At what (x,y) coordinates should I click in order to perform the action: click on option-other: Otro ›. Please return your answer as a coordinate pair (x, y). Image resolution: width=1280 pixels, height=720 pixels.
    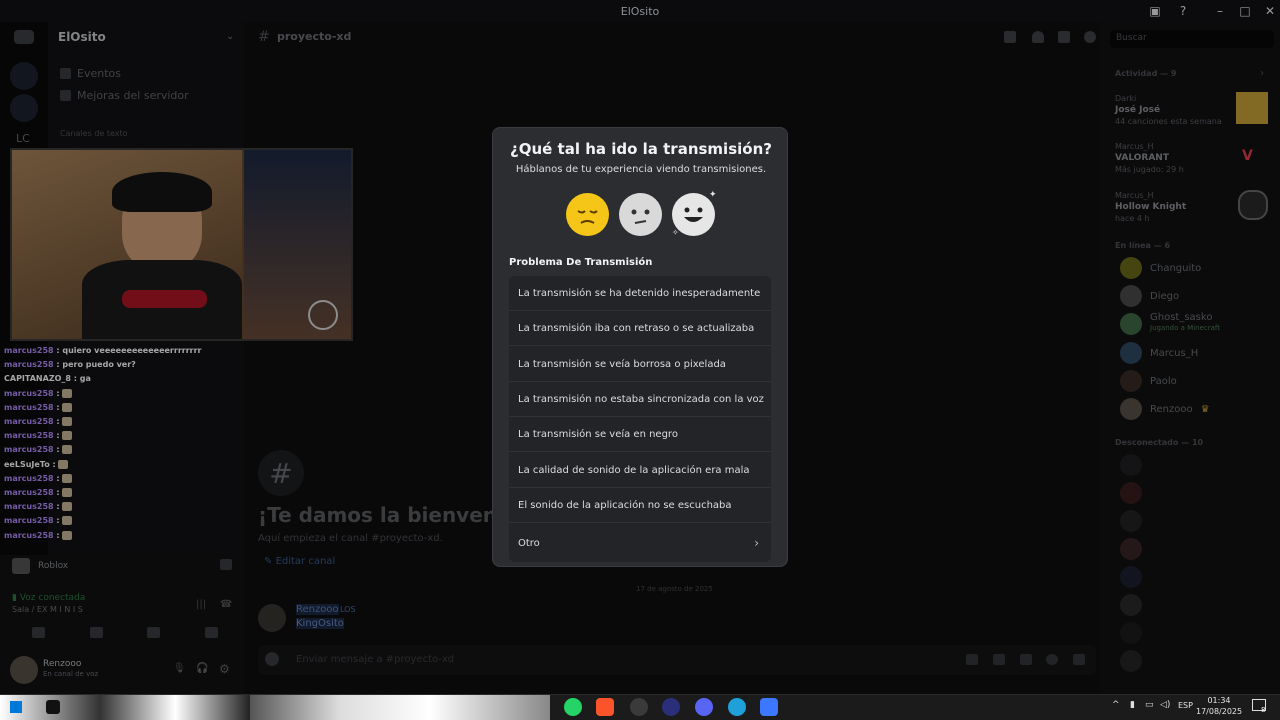
    Looking at the image, I should click on (640, 543).